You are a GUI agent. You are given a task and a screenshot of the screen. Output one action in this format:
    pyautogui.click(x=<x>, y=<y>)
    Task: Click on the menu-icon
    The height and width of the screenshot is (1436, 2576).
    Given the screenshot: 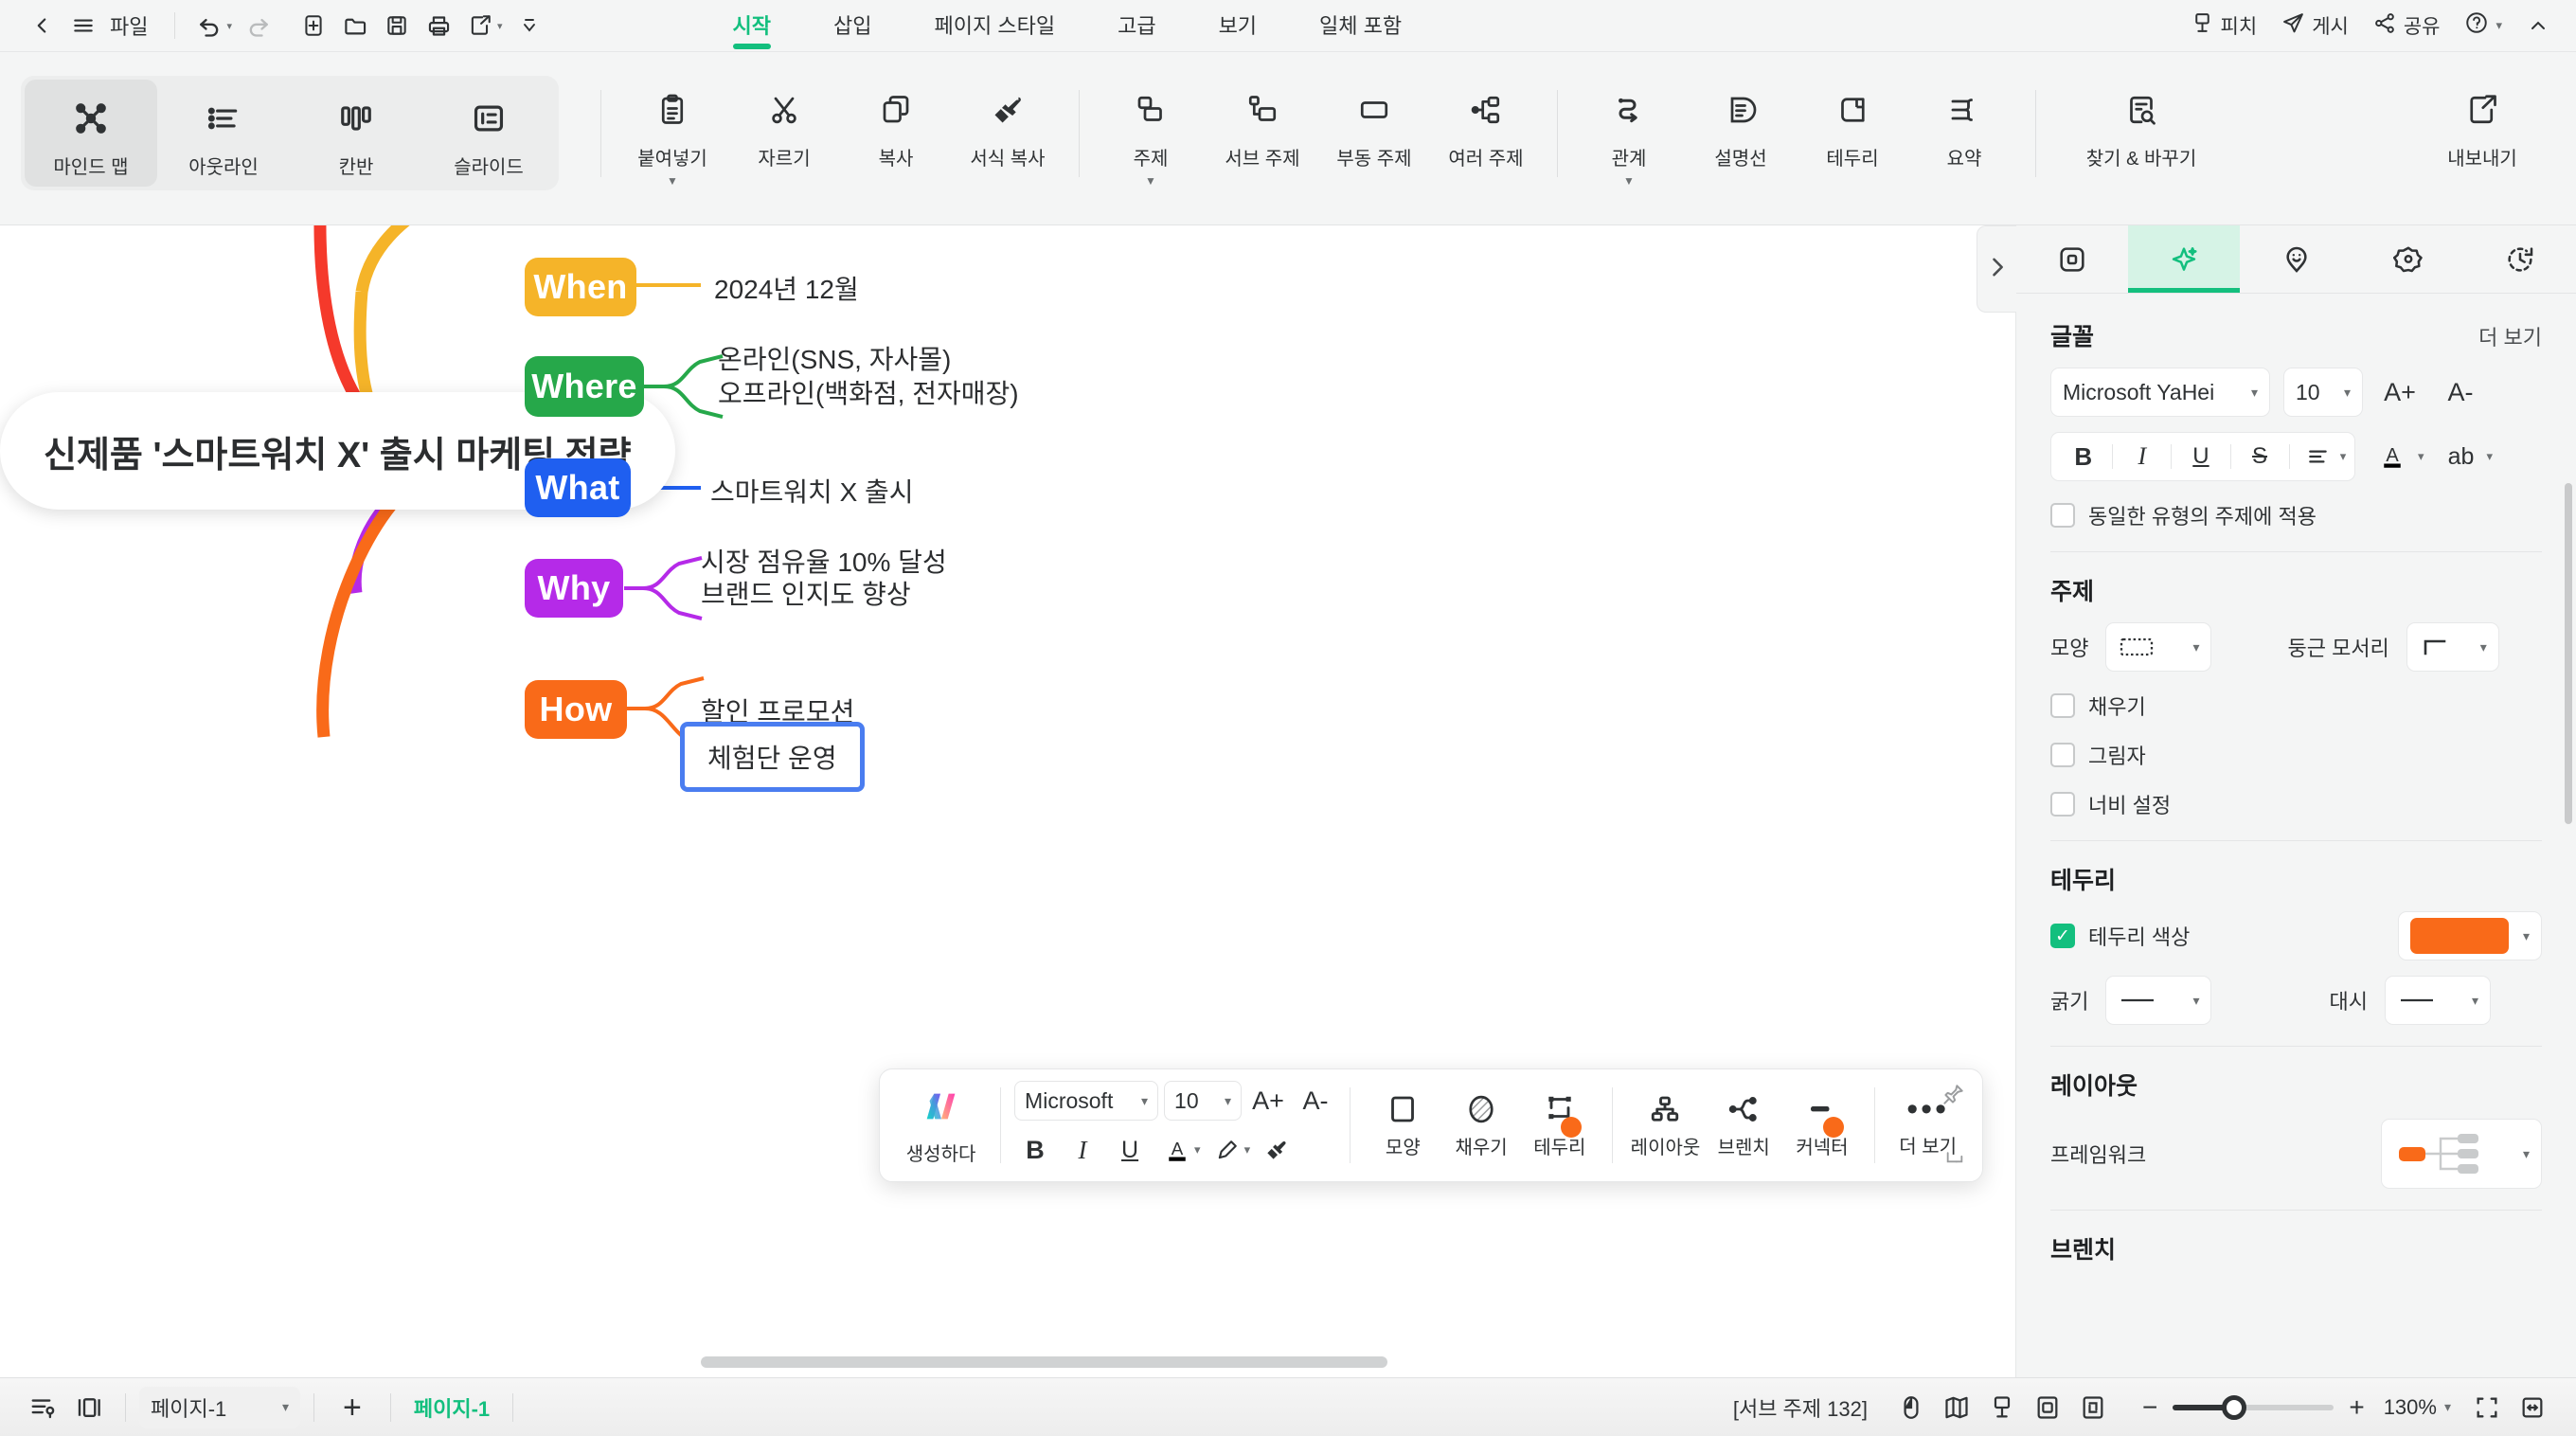 What is the action you would take?
    pyautogui.click(x=83, y=26)
    